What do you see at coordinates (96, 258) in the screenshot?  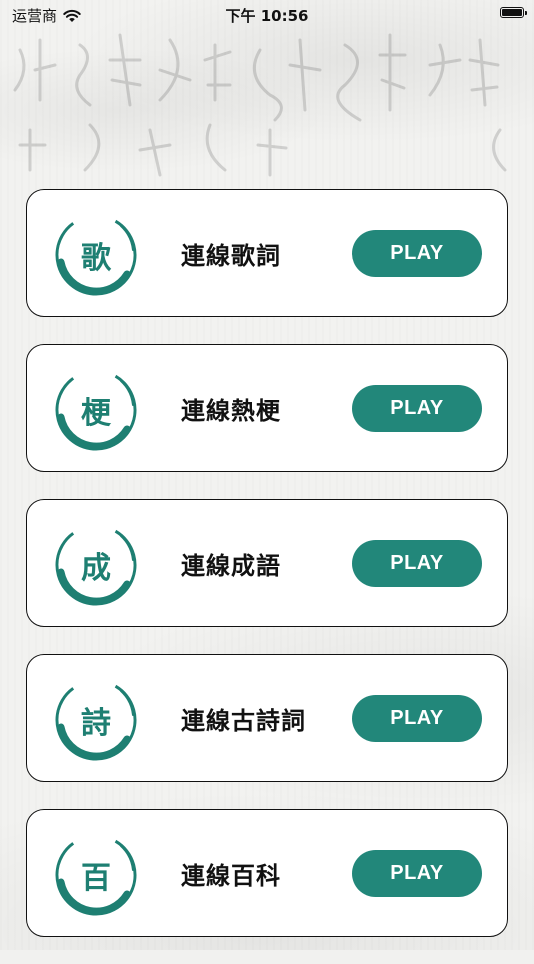 I see `badge-character: 歌` at bounding box center [96, 258].